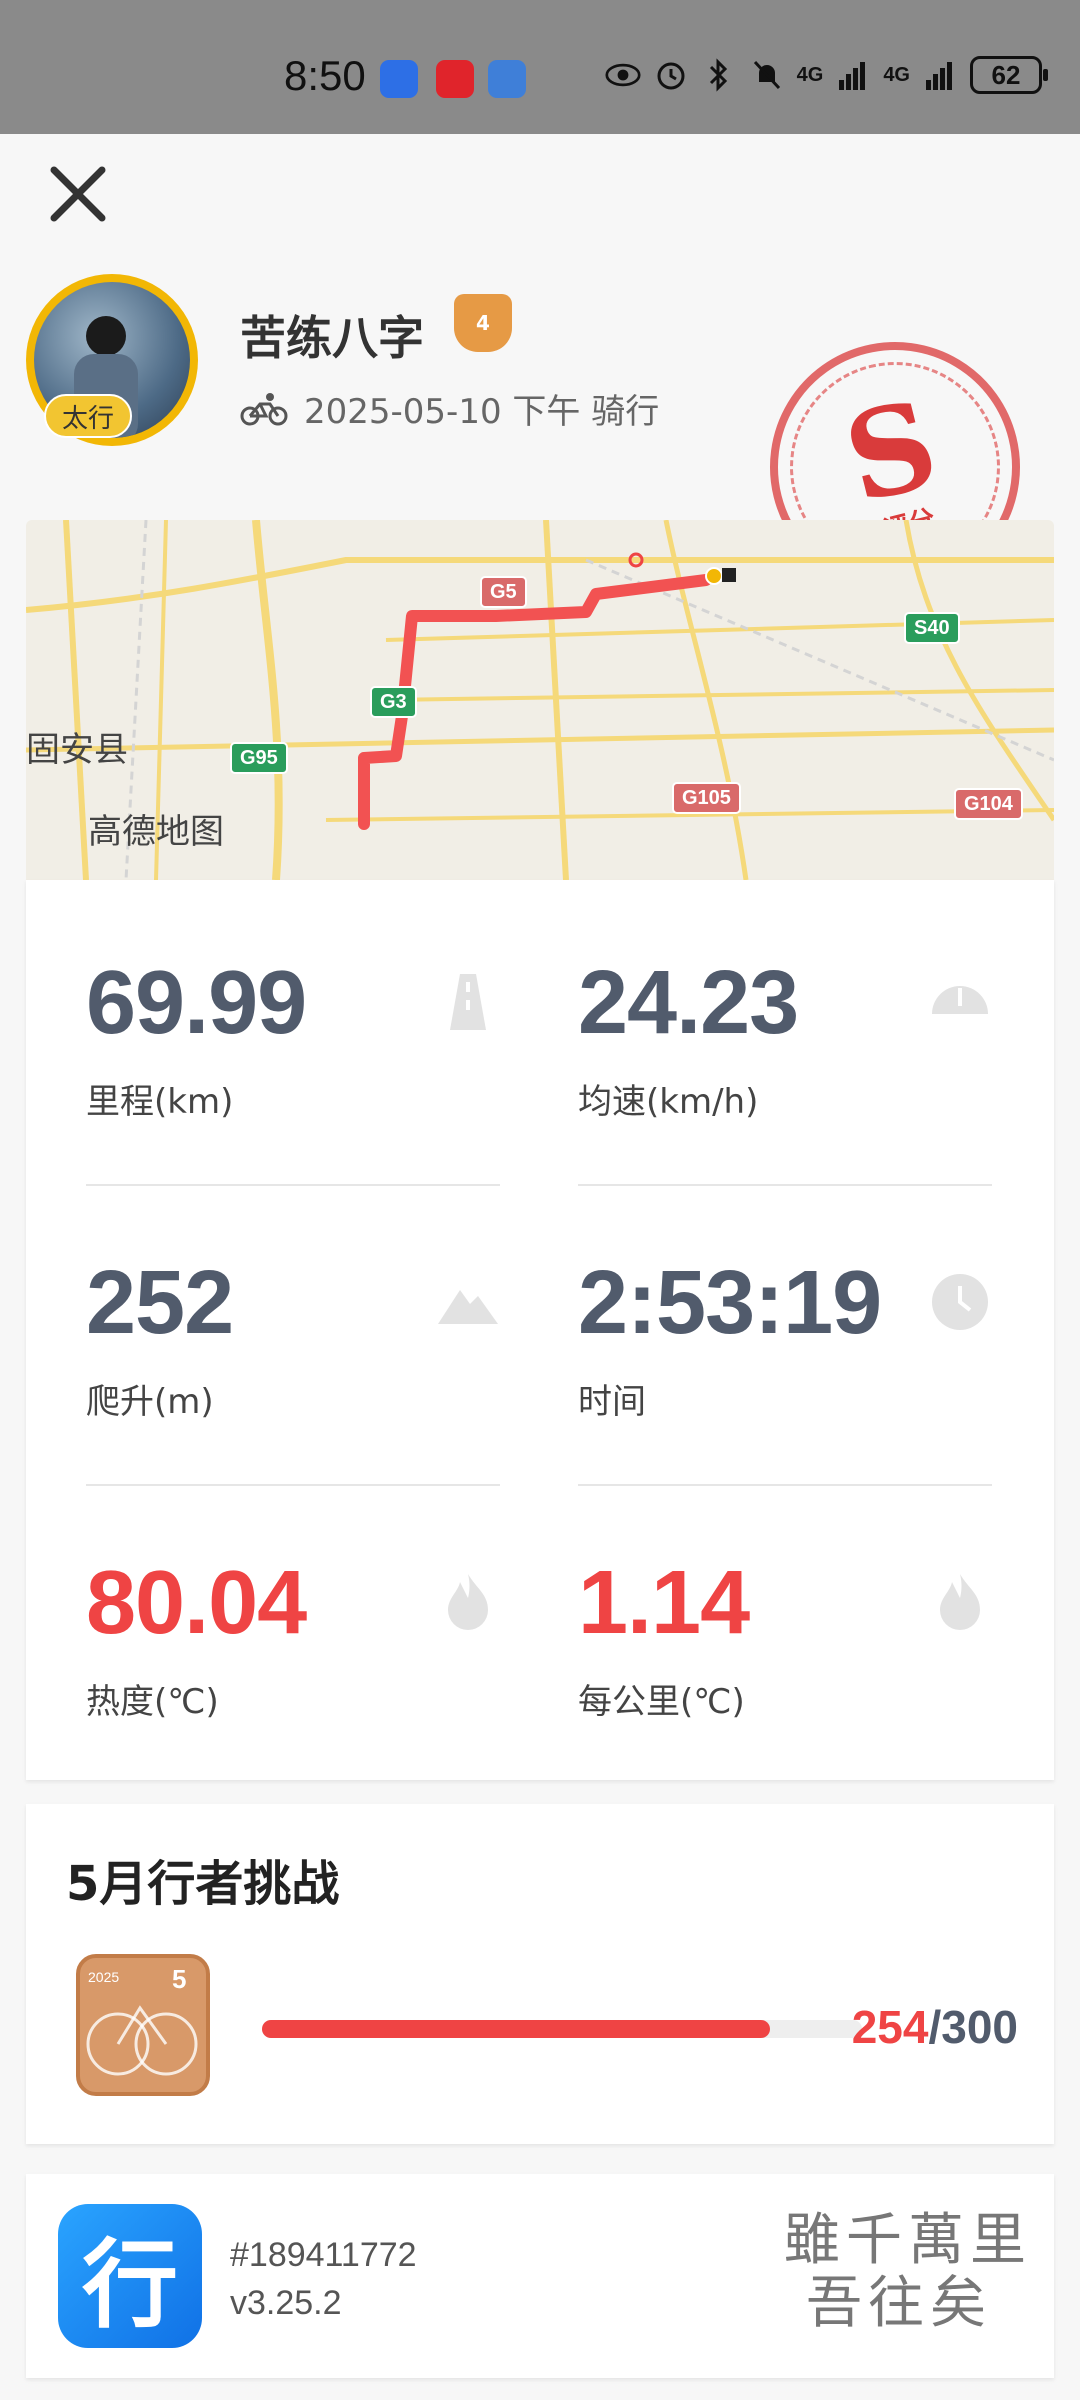 The image size is (1080, 2400). Describe the element at coordinates (714, 576) in the screenshot. I see `start-marker` at that location.